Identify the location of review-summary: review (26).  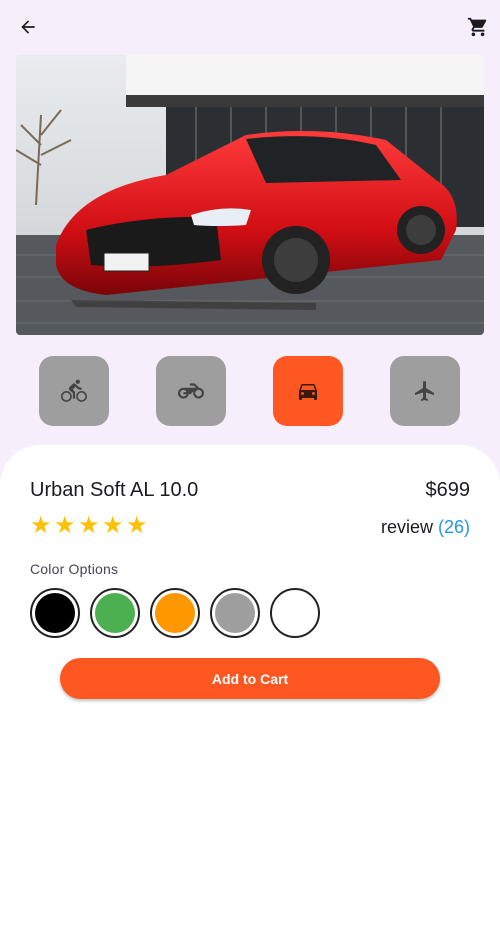
(425, 527).